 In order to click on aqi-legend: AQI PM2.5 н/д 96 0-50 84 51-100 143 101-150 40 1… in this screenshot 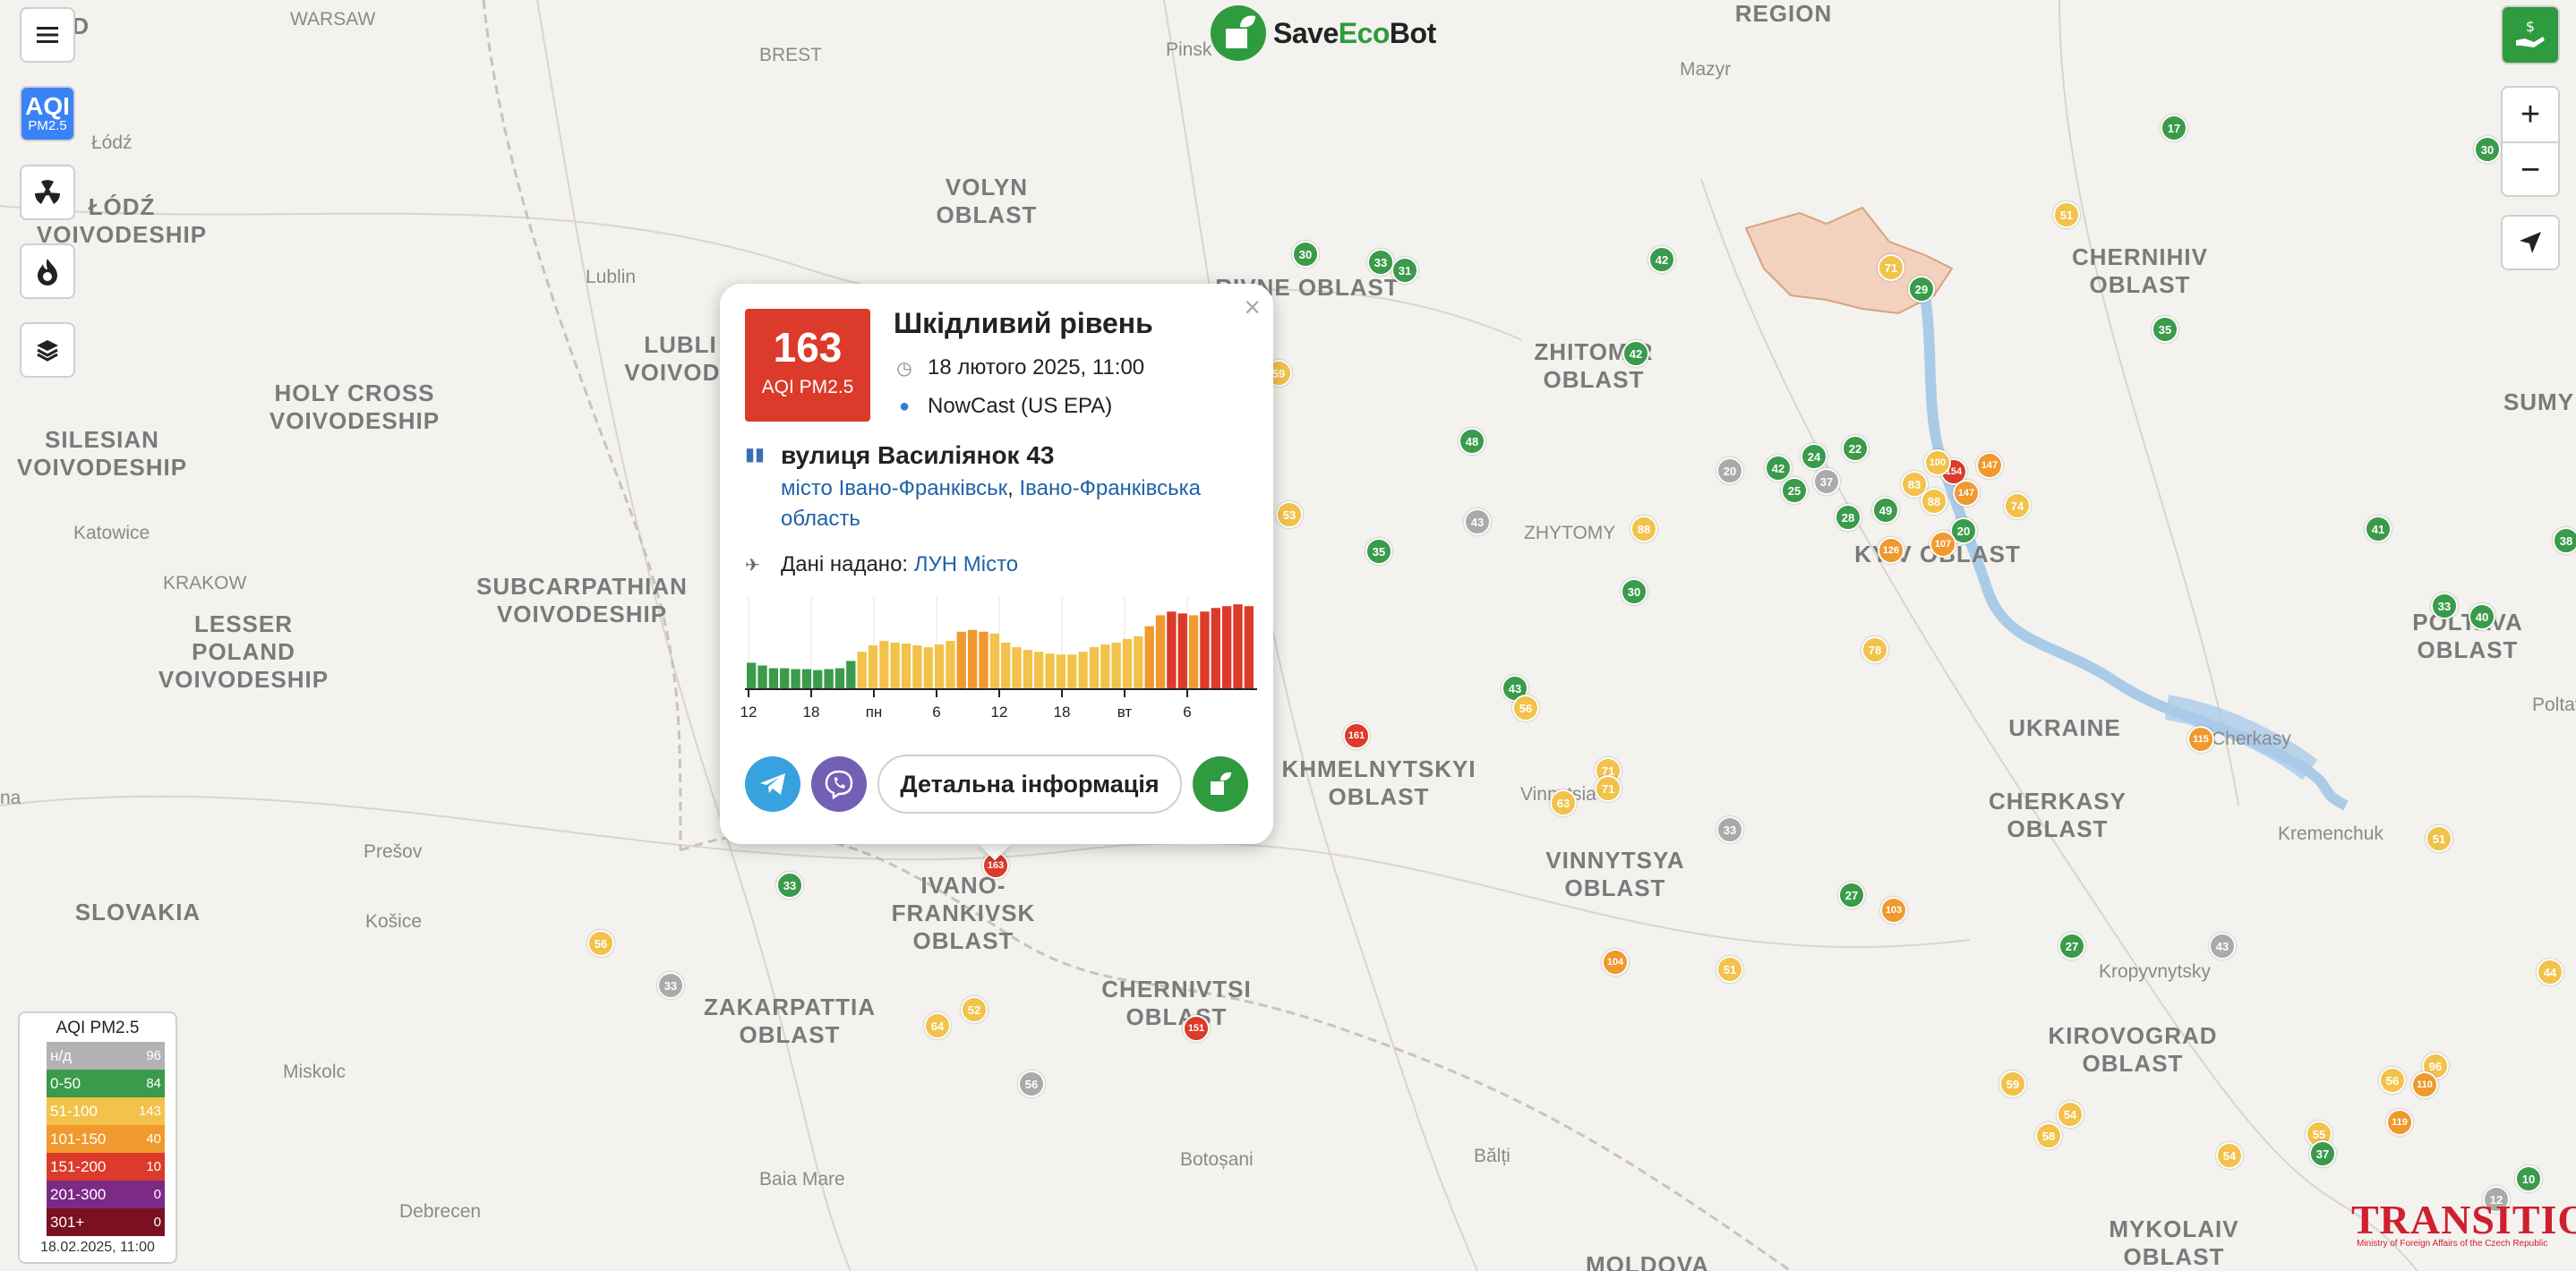, I will do `click(97, 1137)`.